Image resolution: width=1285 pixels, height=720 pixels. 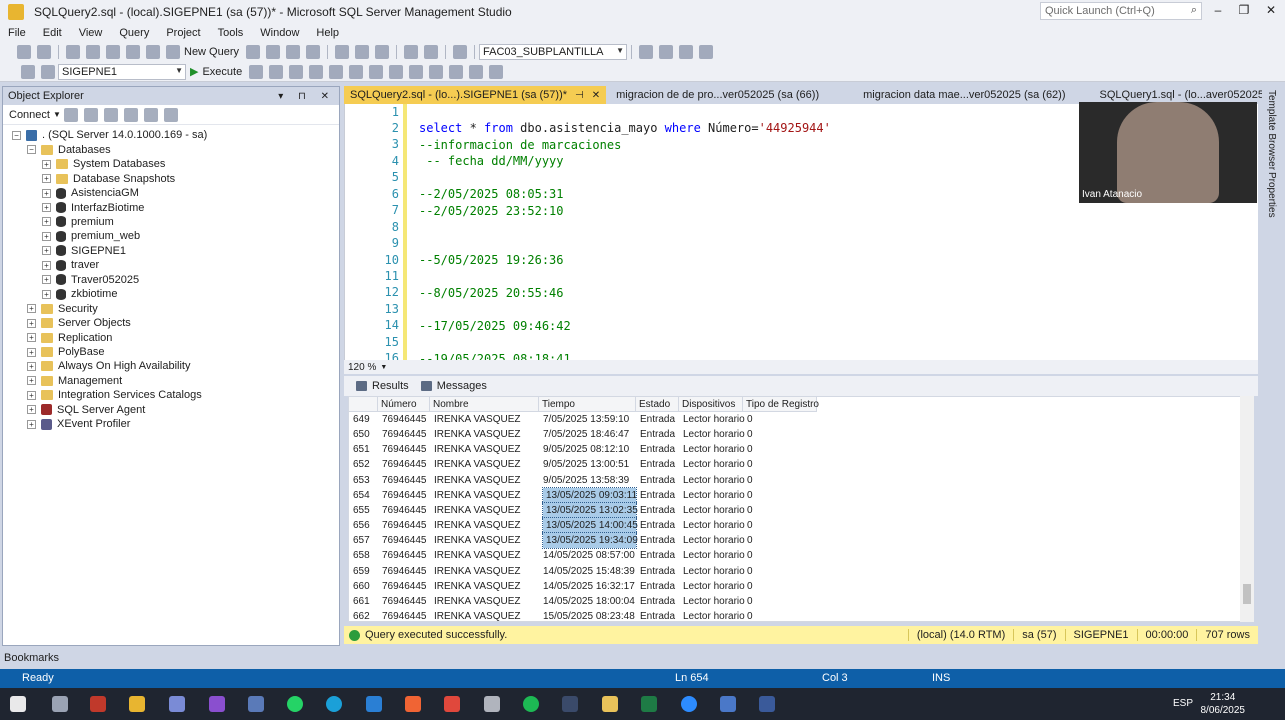 I want to click on brave-icon, so click(x=413, y=704).